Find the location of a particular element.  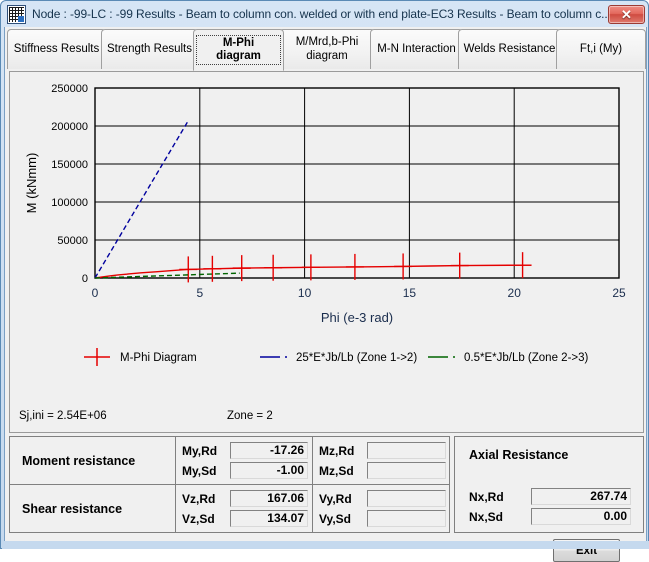

field-vy-rd: Vy,Rd is located at coordinates (382, 498).